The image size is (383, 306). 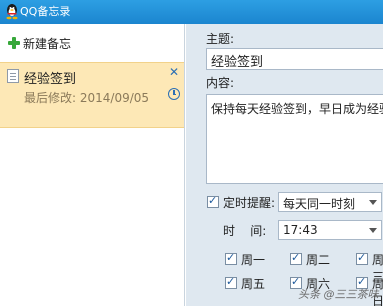 I want to click on day-checkbox-fri, so click(x=231, y=282).